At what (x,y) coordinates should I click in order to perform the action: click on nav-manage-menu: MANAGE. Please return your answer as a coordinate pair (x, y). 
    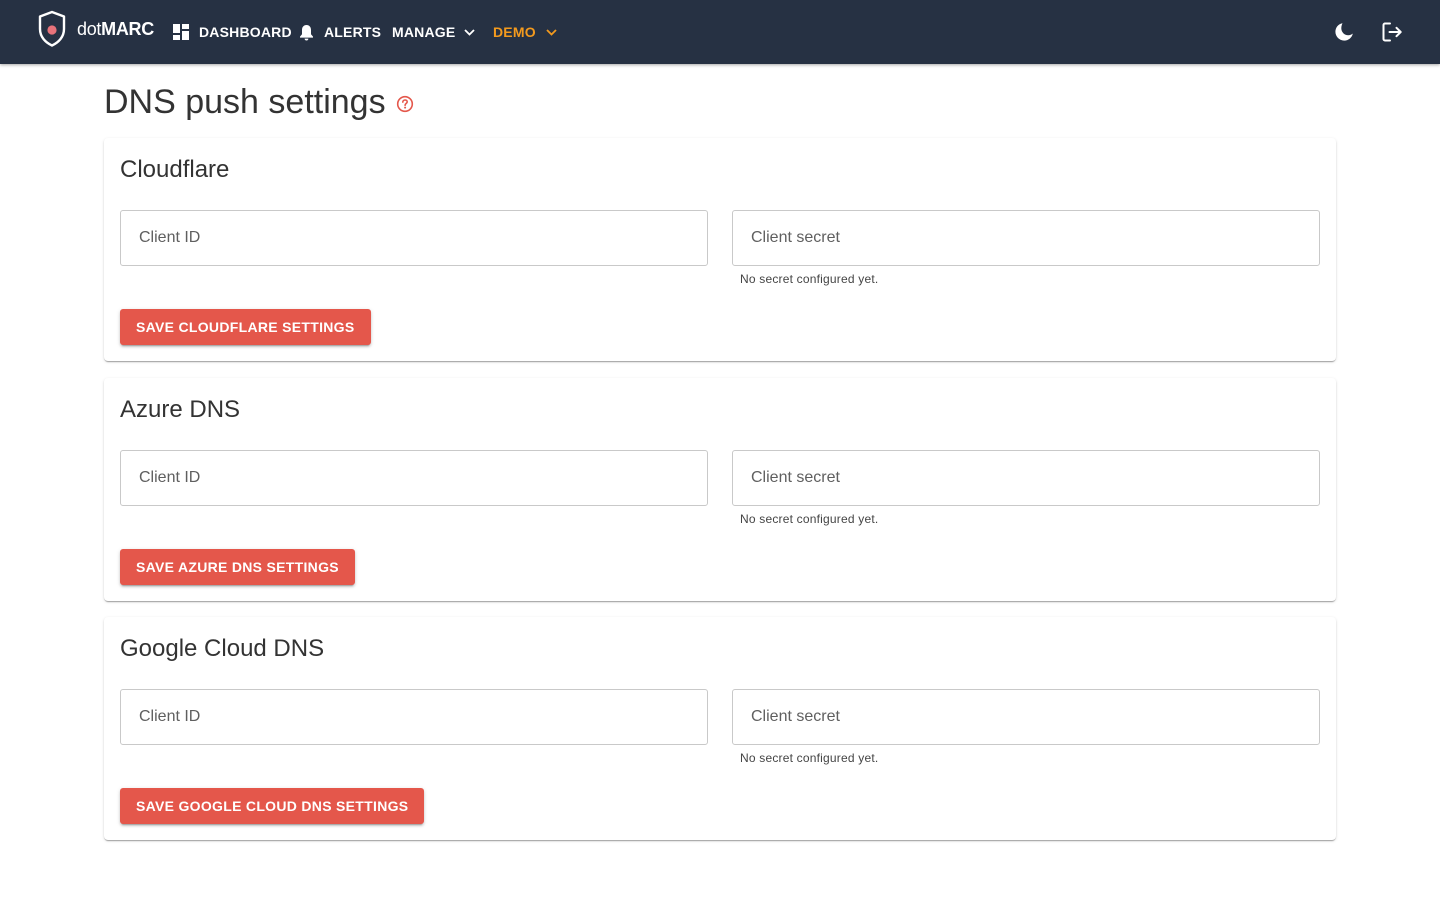
    Looking at the image, I should click on (434, 32).